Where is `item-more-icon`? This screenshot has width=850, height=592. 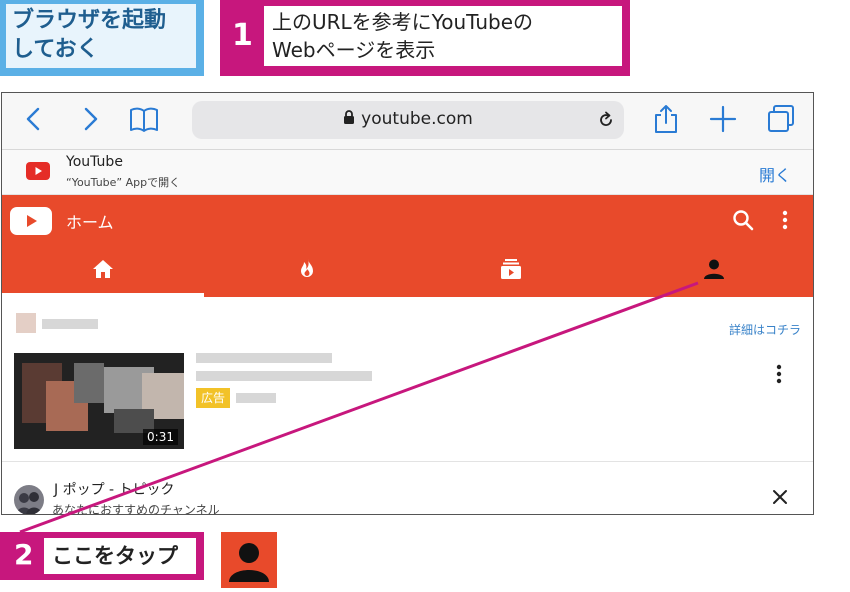 item-more-icon is located at coordinates (779, 374).